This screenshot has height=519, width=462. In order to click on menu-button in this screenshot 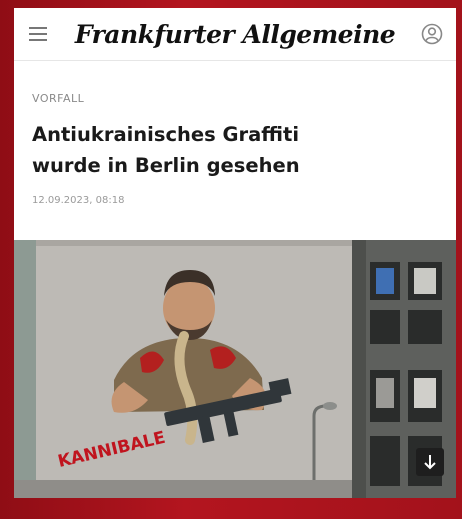, I will do `click(38, 34)`.